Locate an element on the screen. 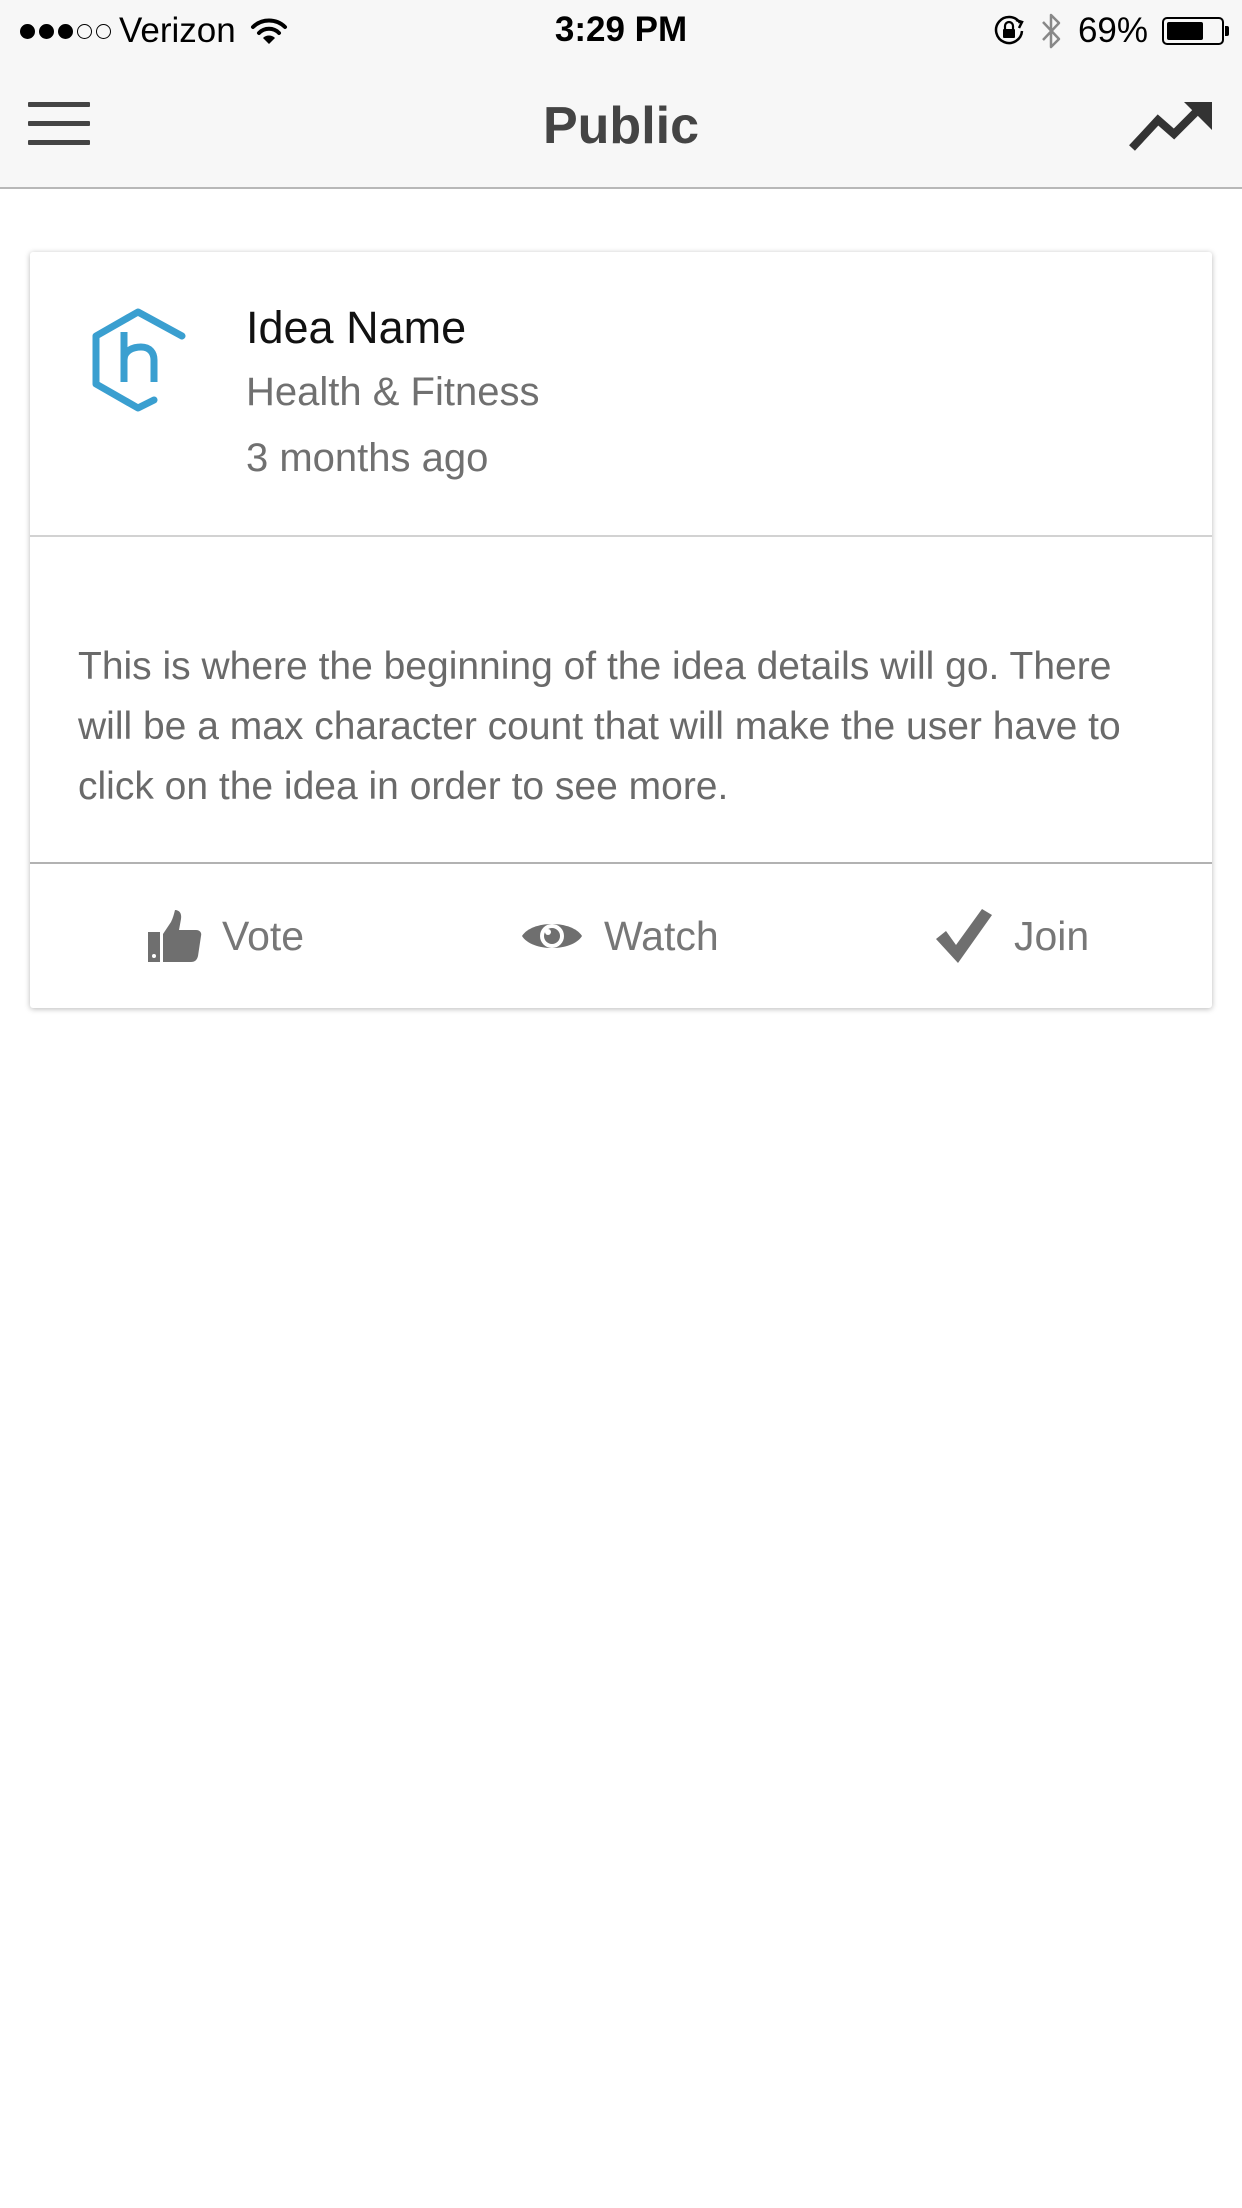 Image resolution: width=1242 pixels, height=2208 pixels. idea-timestamp: 3 months ago is located at coordinates (367, 458).